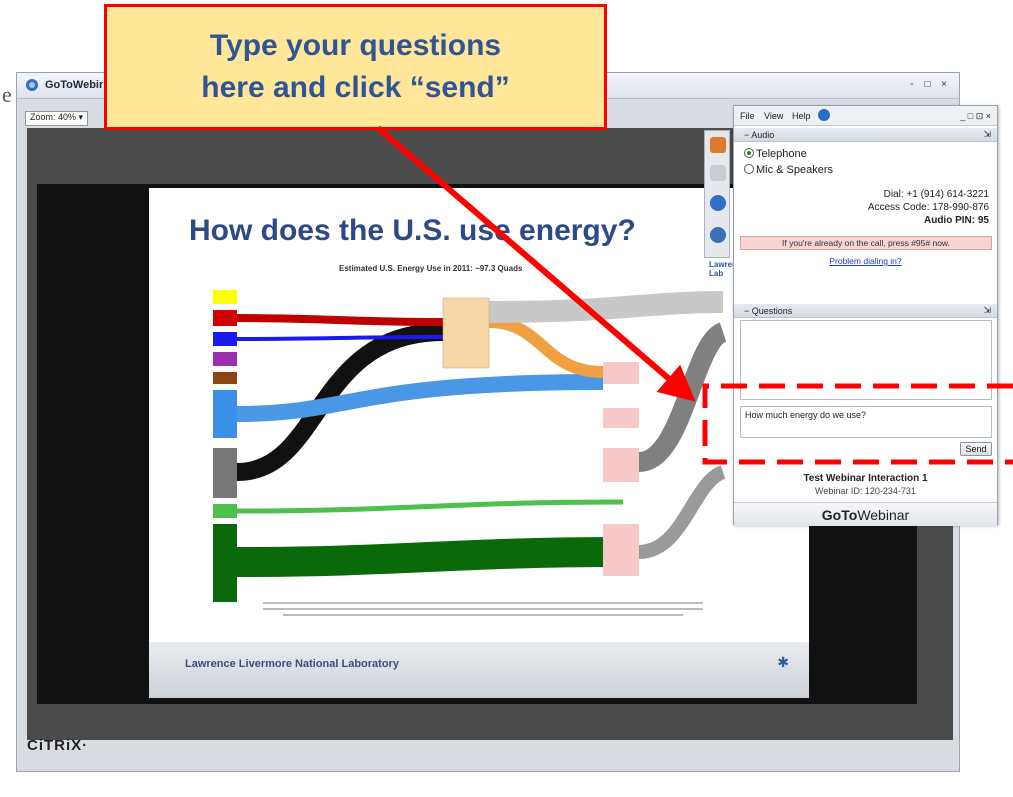 The width and height of the screenshot is (1013, 797). What do you see at coordinates (225, 318) in the screenshot?
I see `source-nuclear` at bounding box center [225, 318].